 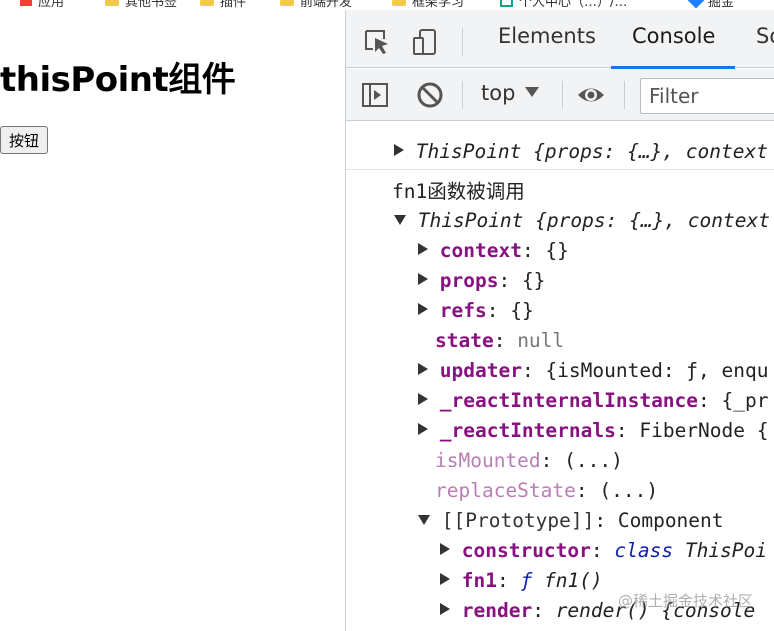 What do you see at coordinates (118, 80) in the screenshot?
I see `page-heading: thisPoint组件` at bounding box center [118, 80].